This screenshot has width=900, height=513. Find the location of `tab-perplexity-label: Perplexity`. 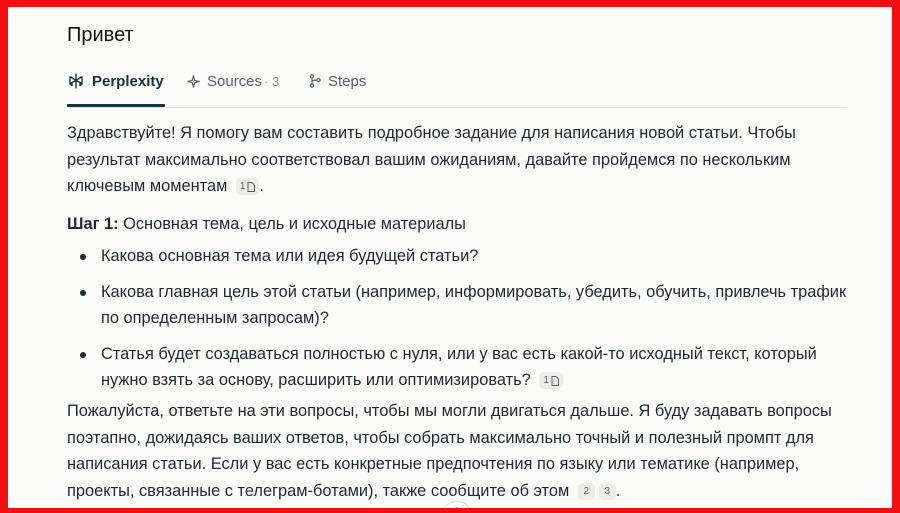

tab-perplexity-label: Perplexity is located at coordinates (128, 81).